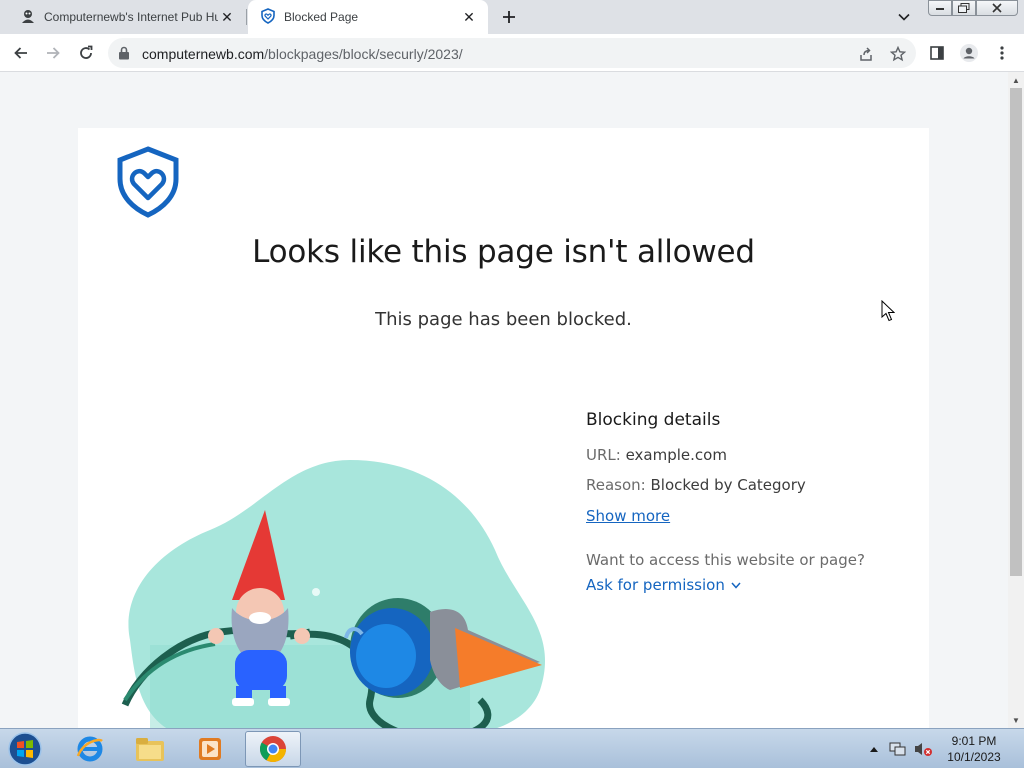  Describe the element at coordinates (210, 749) in the screenshot. I see `media-player-icon` at that location.